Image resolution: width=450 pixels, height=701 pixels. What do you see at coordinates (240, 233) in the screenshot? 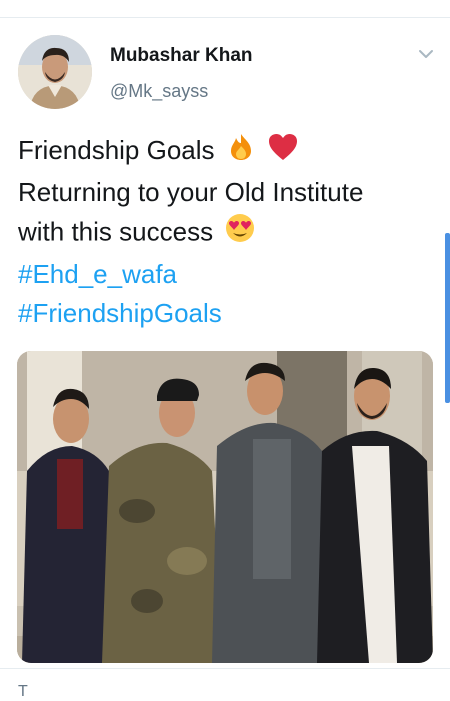
I see `heart-eyes-emoji-icon` at bounding box center [240, 233].